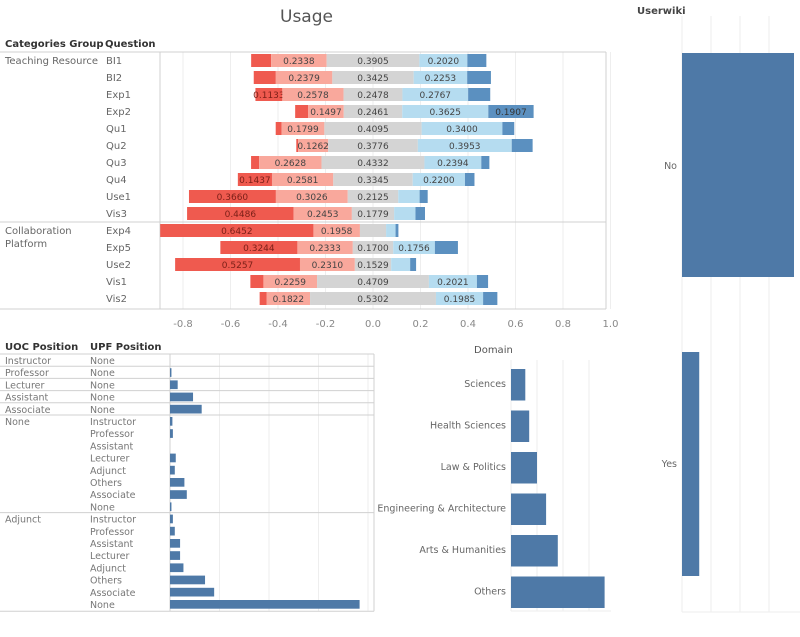 This screenshot has width=800, height=637. Describe the element at coordinates (485, 384) in the screenshot. I see `domain-label: Sciences` at that location.